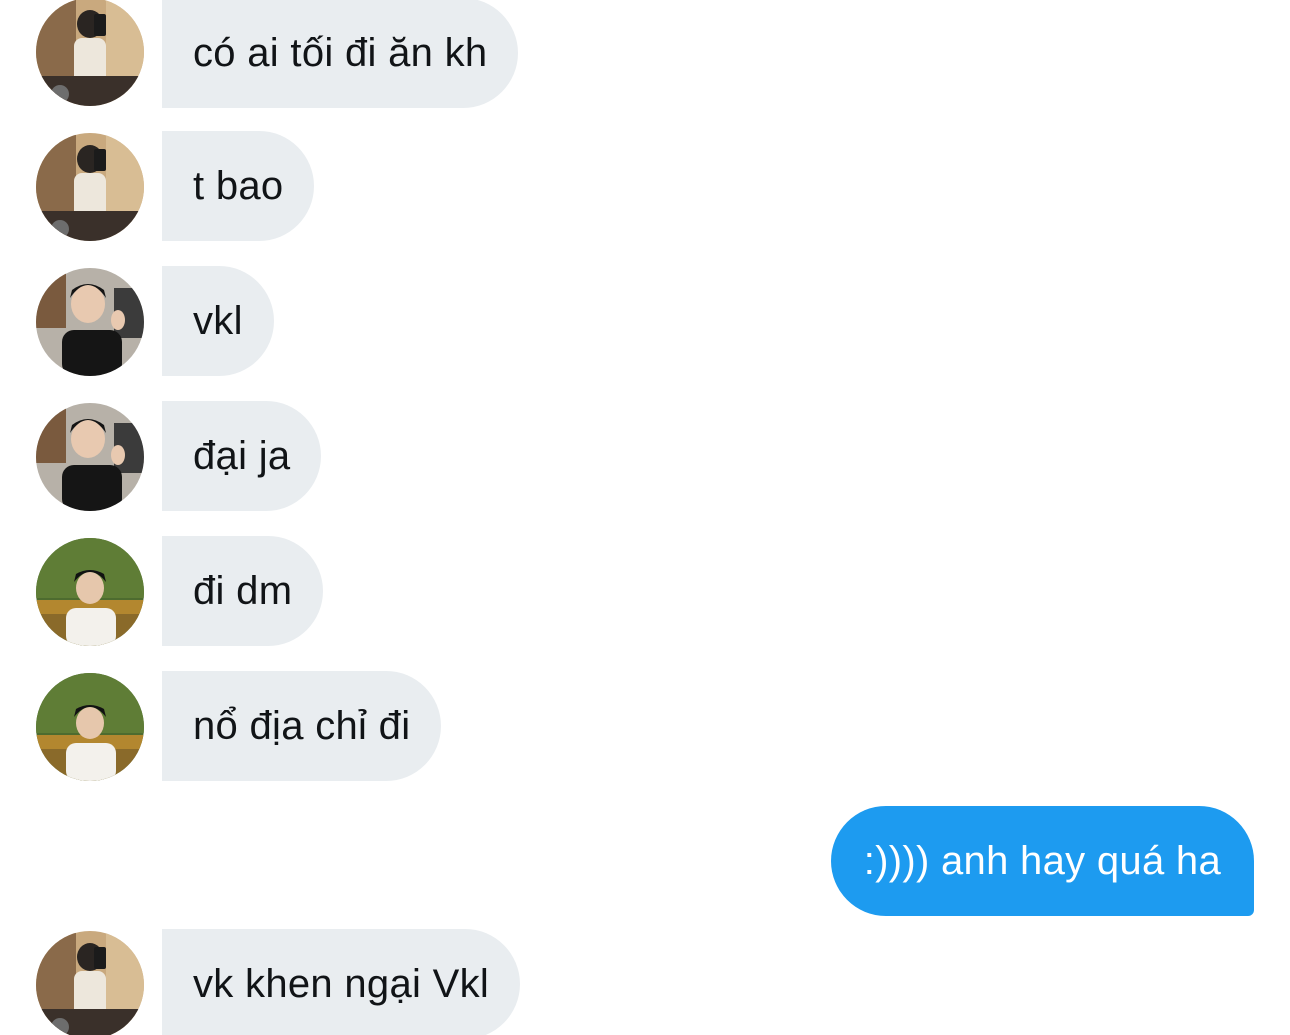 The height and width of the screenshot is (1035, 1290). I want to click on message-text: đại ja, so click(242, 455).